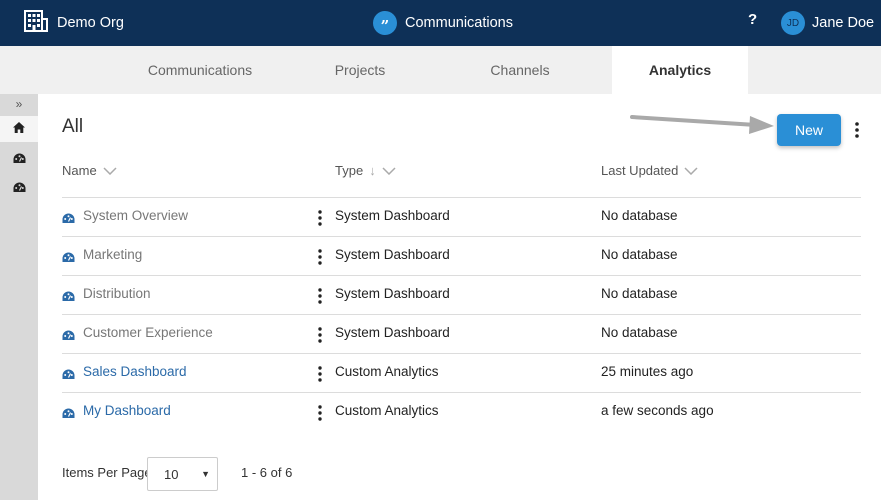 The height and width of the screenshot is (500, 881). I want to click on column-header-label: Last Updated, so click(640, 170).